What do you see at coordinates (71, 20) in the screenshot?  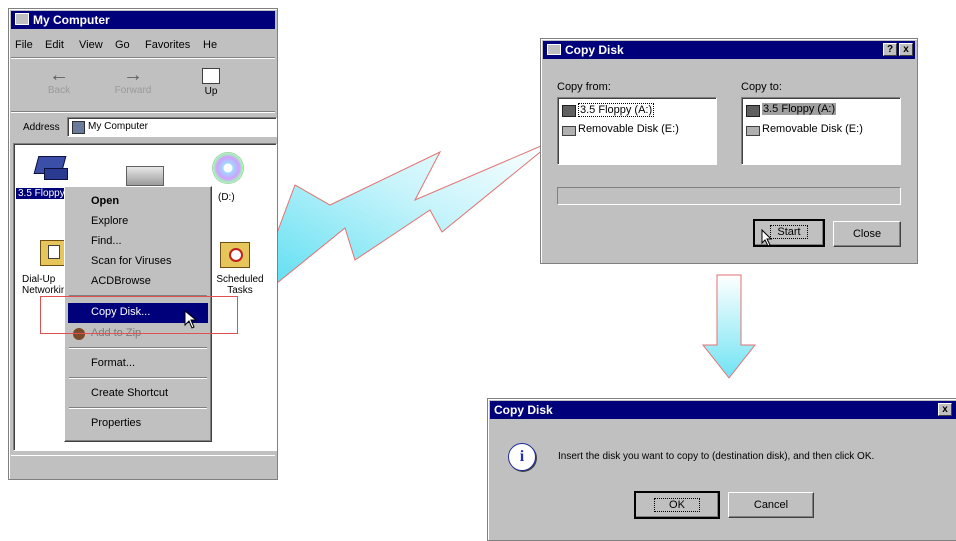 I see `explorer-title: My Computer` at bounding box center [71, 20].